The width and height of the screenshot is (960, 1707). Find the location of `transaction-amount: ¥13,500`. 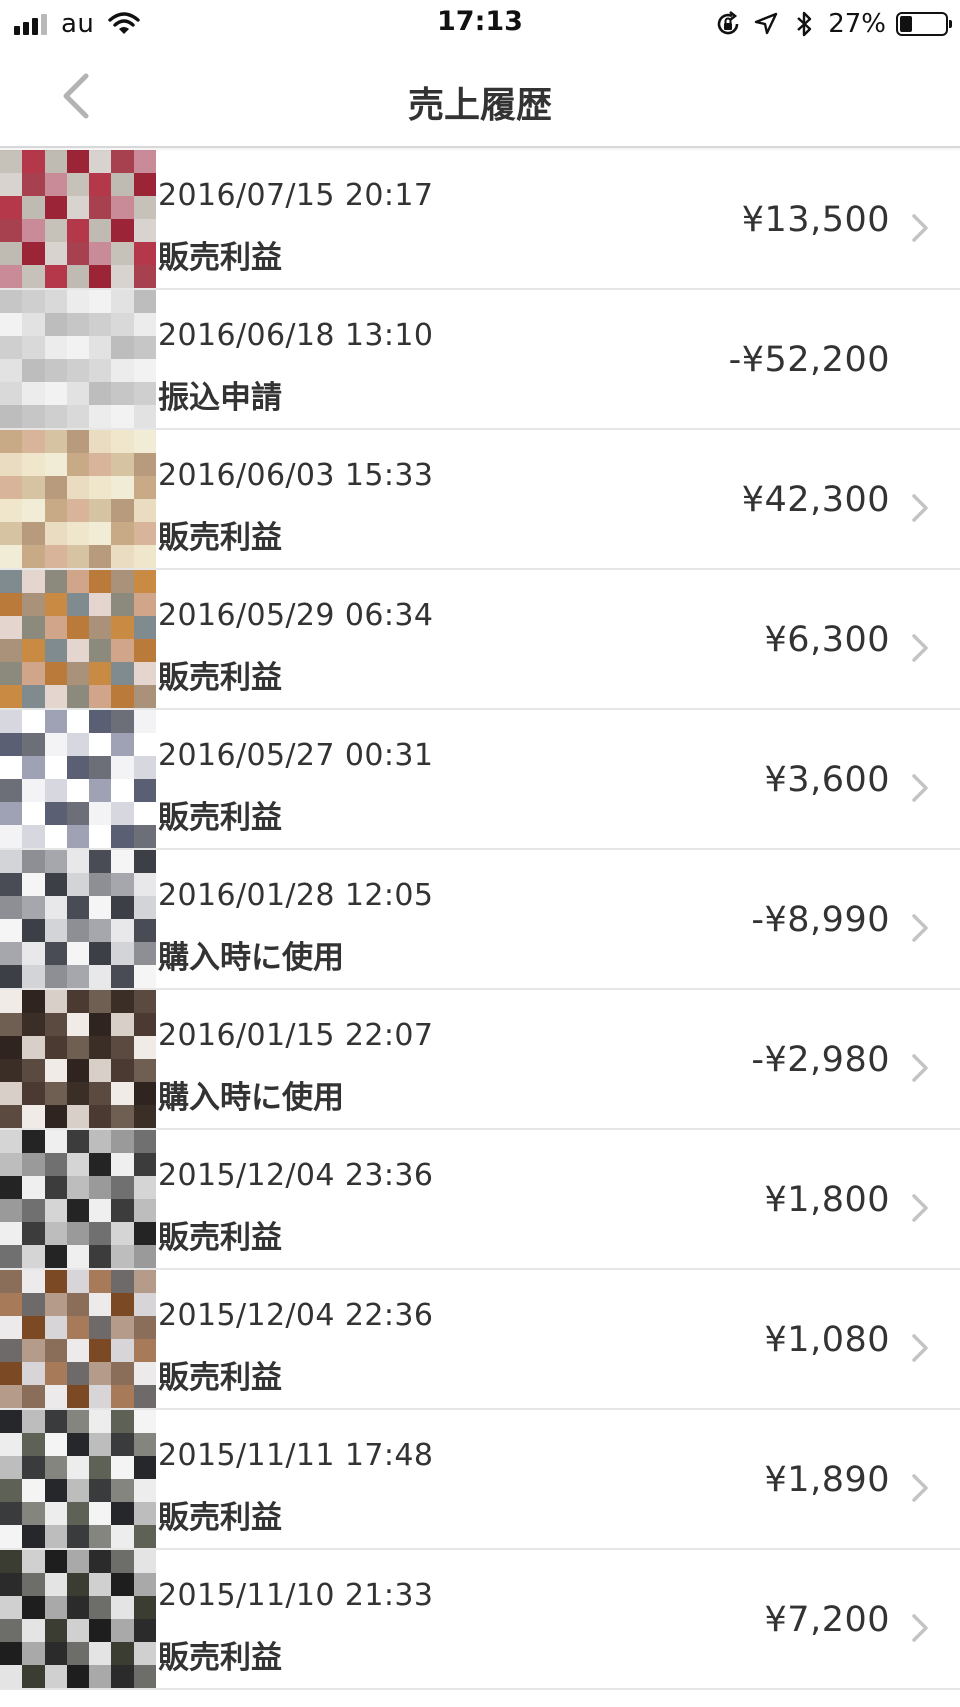

transaction-amount: ¥13,500 is located at coordinates (815, 220).